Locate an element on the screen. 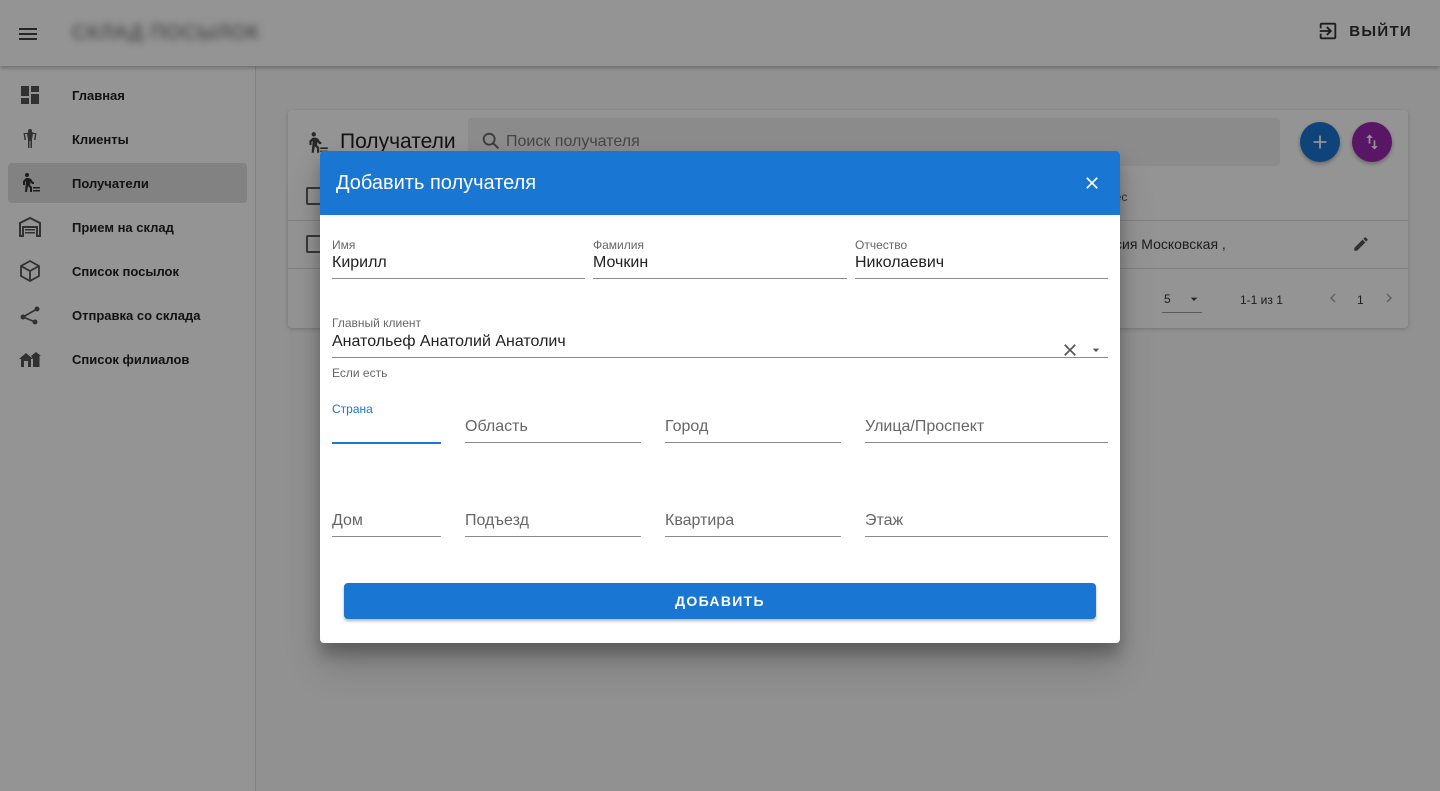  house-field is located at coordinates (386, 516).